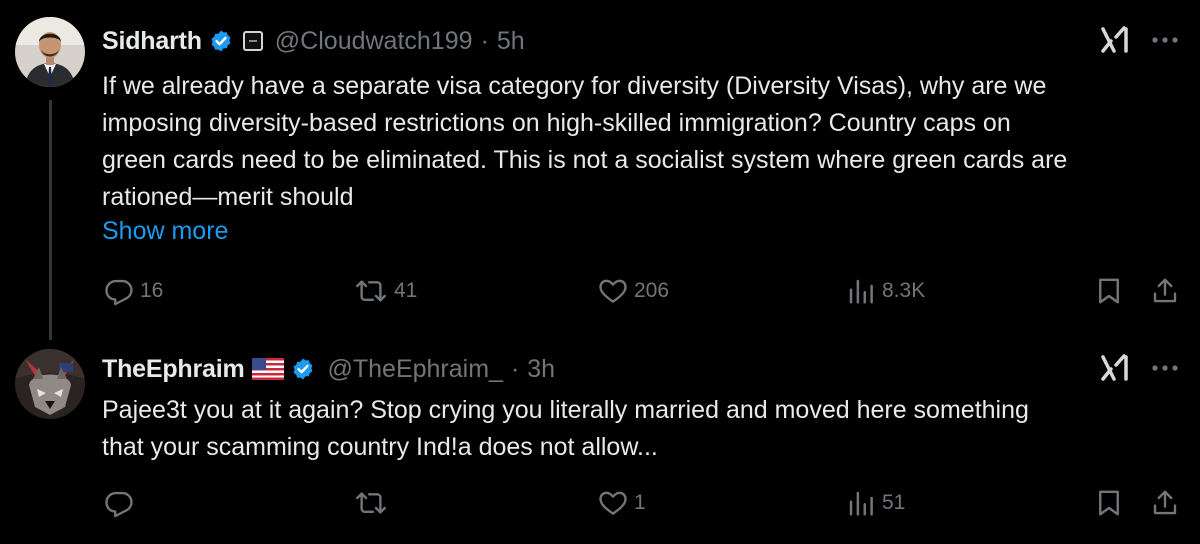 The height and width of the screenshot is (544, 1200). What do you see at coordinates (152, 41) in the screenshot?
I see `display-name: Sidharth` at bounding box center [152, 41].